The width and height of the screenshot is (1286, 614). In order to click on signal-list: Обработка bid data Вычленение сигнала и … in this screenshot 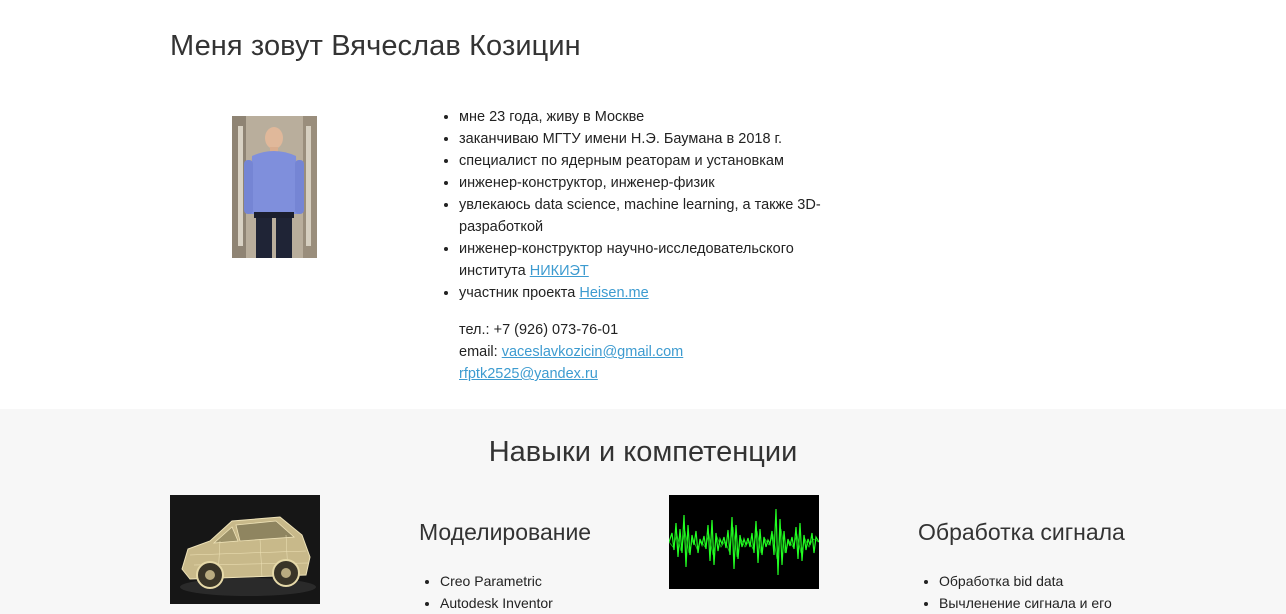, I will do `click(1015, 592)`.